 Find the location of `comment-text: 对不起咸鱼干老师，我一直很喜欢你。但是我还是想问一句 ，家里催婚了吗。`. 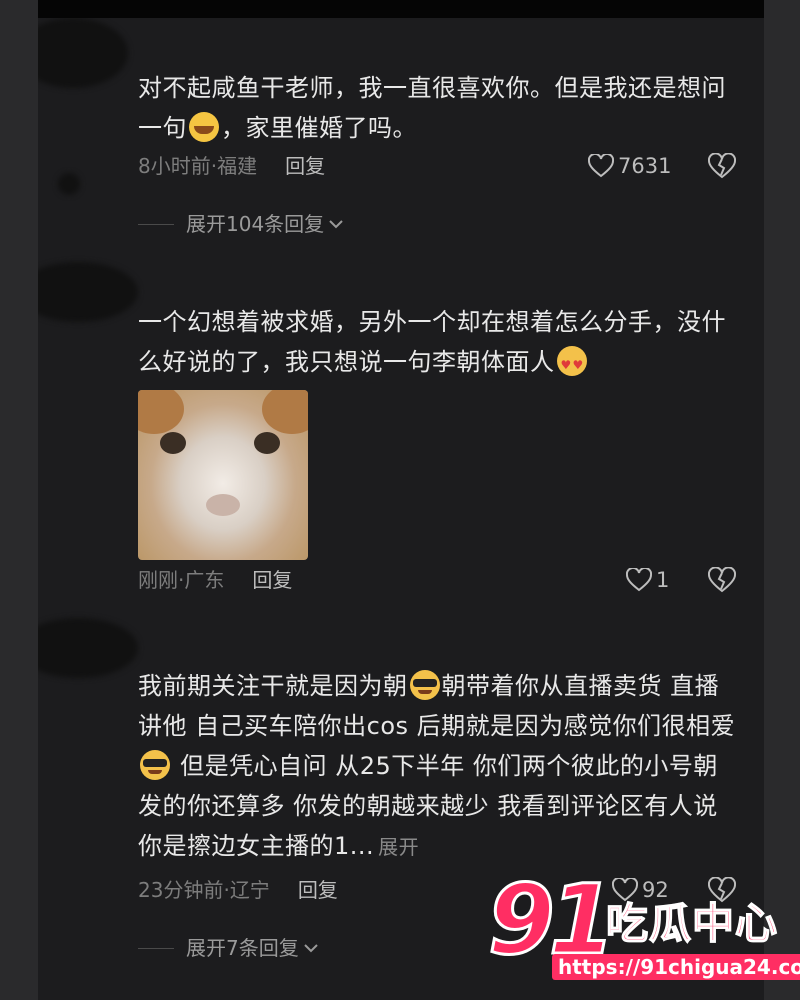

comment-text: 对不起咸鱼干老师，我一直很喜欢你。但是我还是想问一句 ，家里催婚了吗。 is located at coordinates (438, 108).